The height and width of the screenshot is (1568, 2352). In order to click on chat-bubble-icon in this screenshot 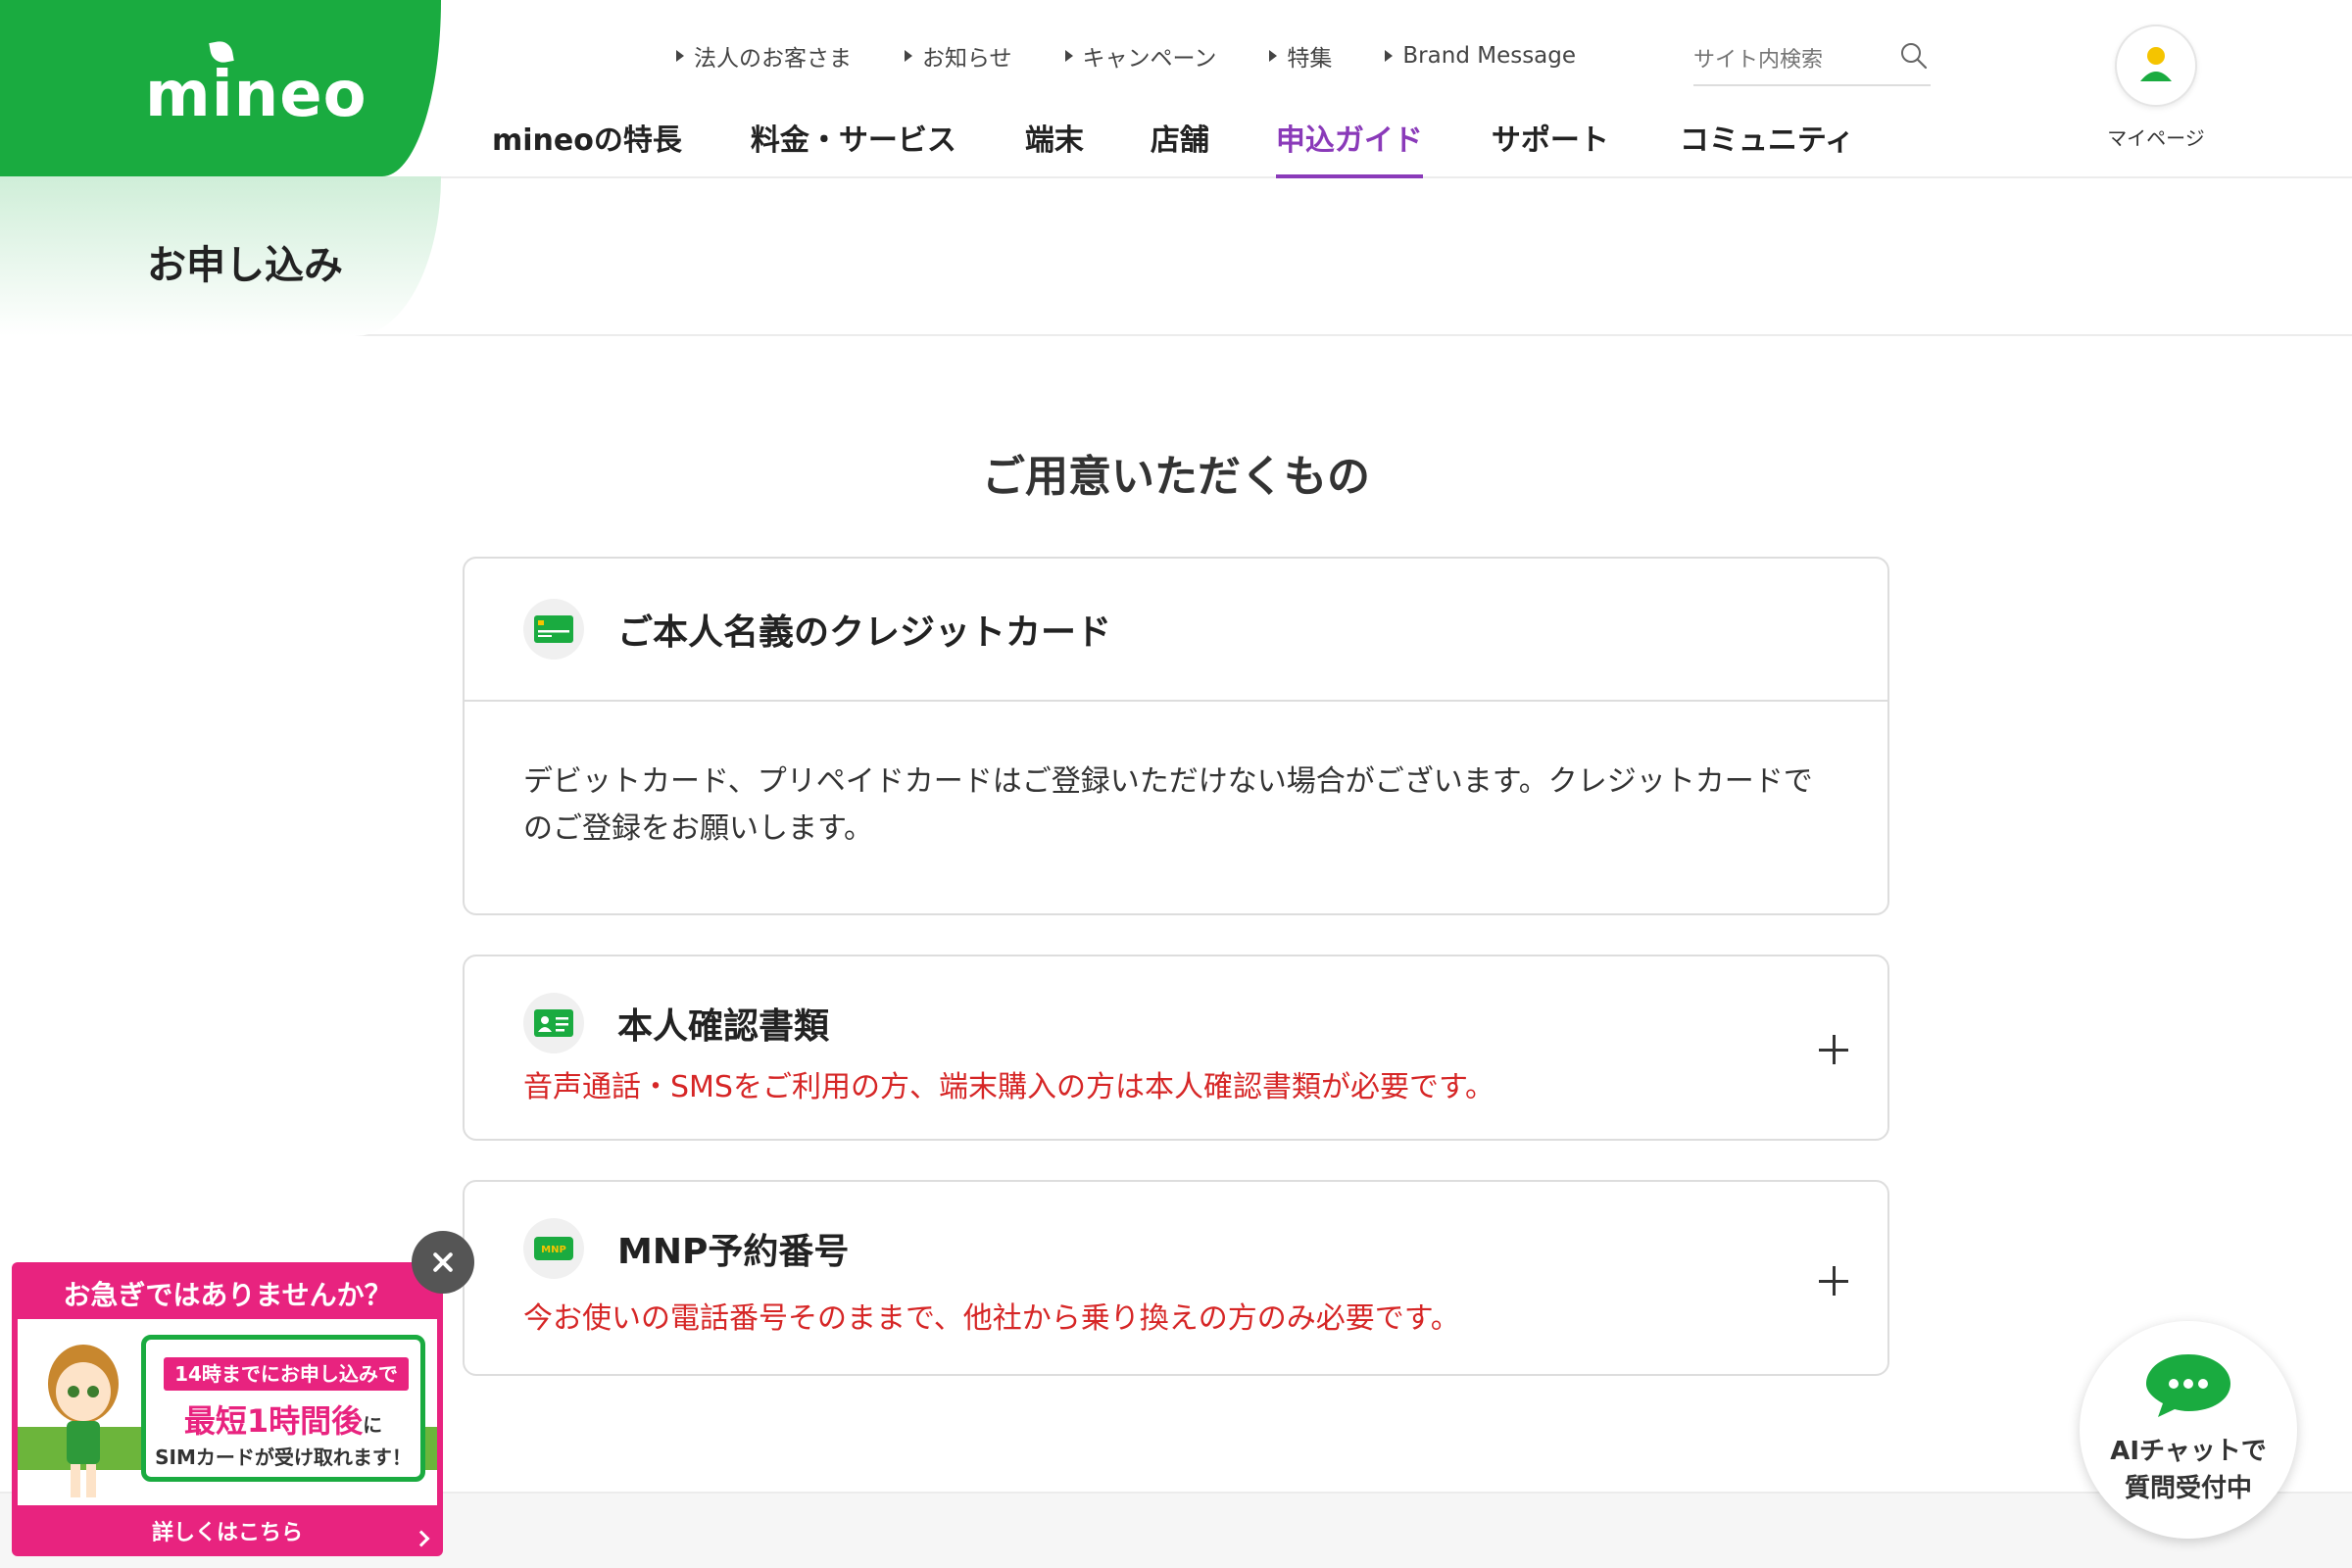, I will do `click(2188, 1385)`.